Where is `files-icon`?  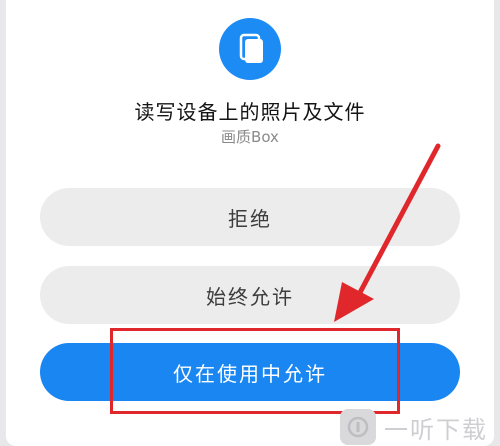
files-icon is located at coordinates (250, 49).